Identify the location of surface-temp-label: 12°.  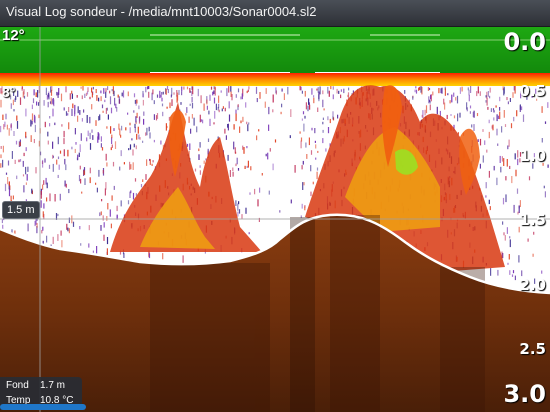
(13, 35).